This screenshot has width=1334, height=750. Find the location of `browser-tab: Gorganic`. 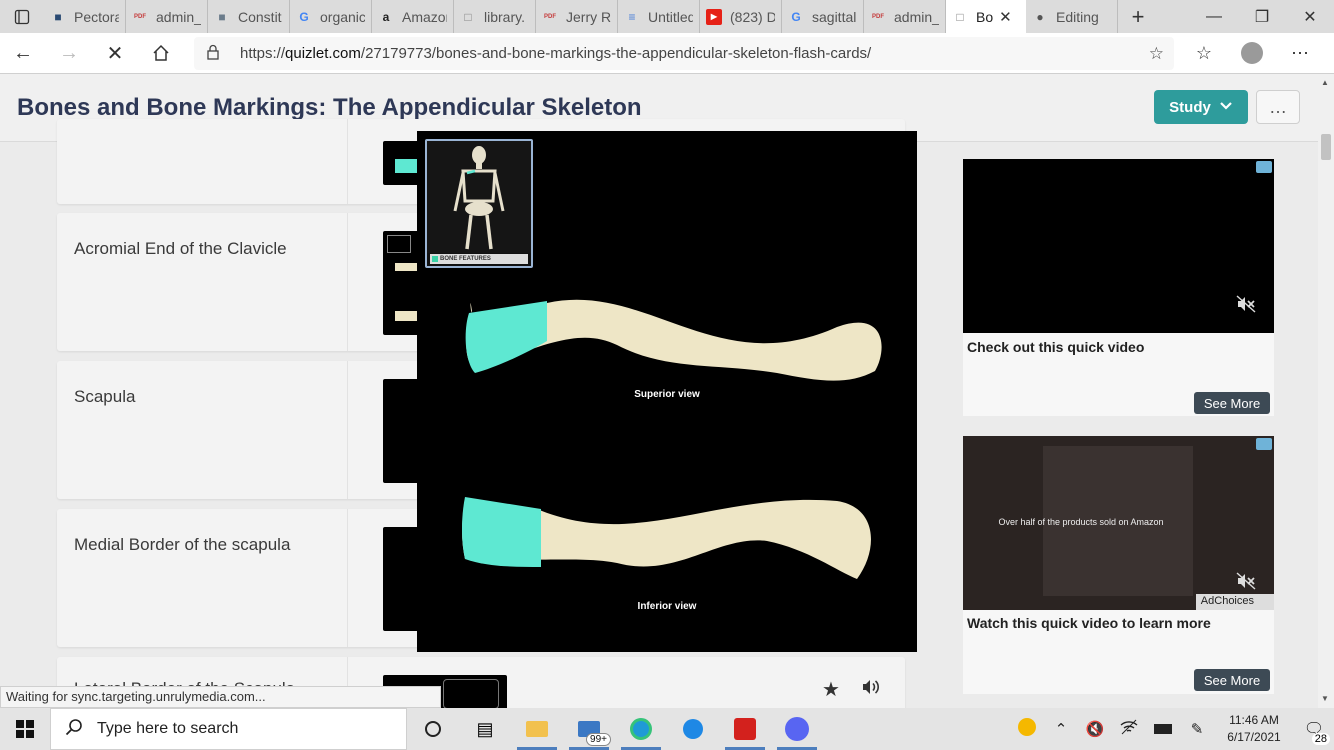

browser-tab: Gorganic is located at coordinates (331, 16).